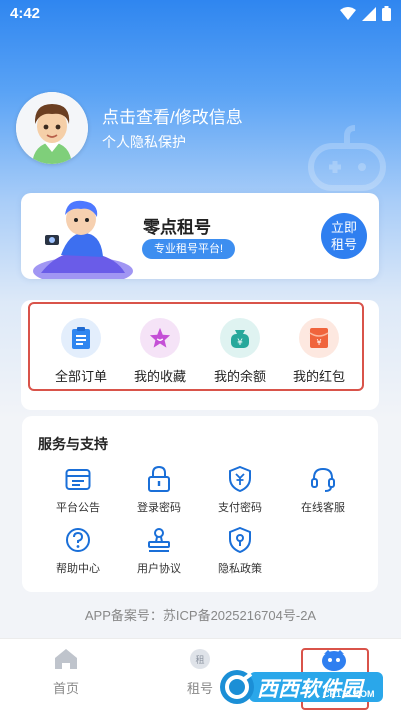  What do you see at coordinates (343, 244) in the screenshot?
I see `rent-now-label-line2: 租号` at bounding box center [343, 244].